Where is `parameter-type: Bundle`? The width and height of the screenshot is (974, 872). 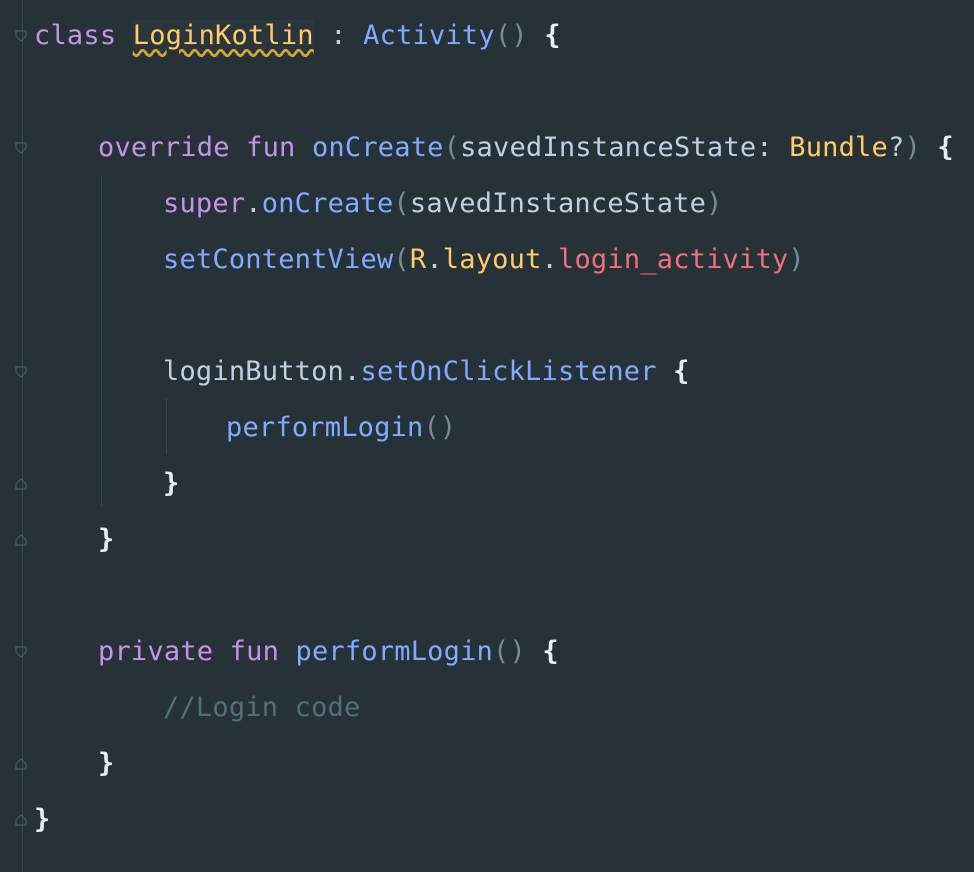 parameter-type: Bundle is located at coordinates (838, 147).